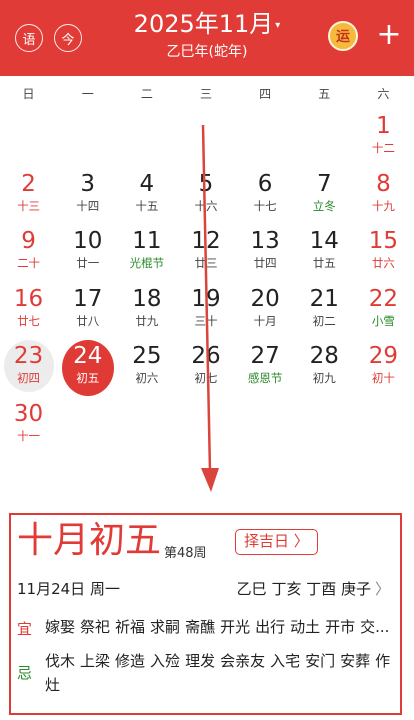 This screenshot has width=414, height=720. Describe the element at coordinates (324, 183) in the screenshot. I see `day-number: 7` at that location.